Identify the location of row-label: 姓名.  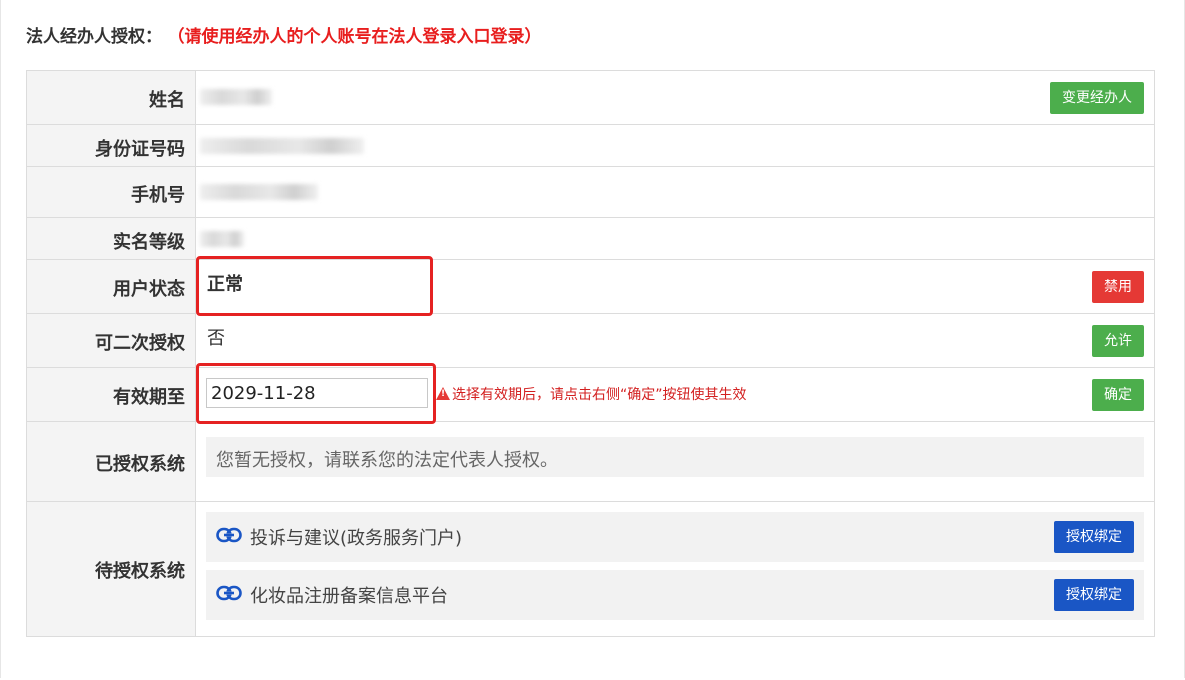
(111, 97).